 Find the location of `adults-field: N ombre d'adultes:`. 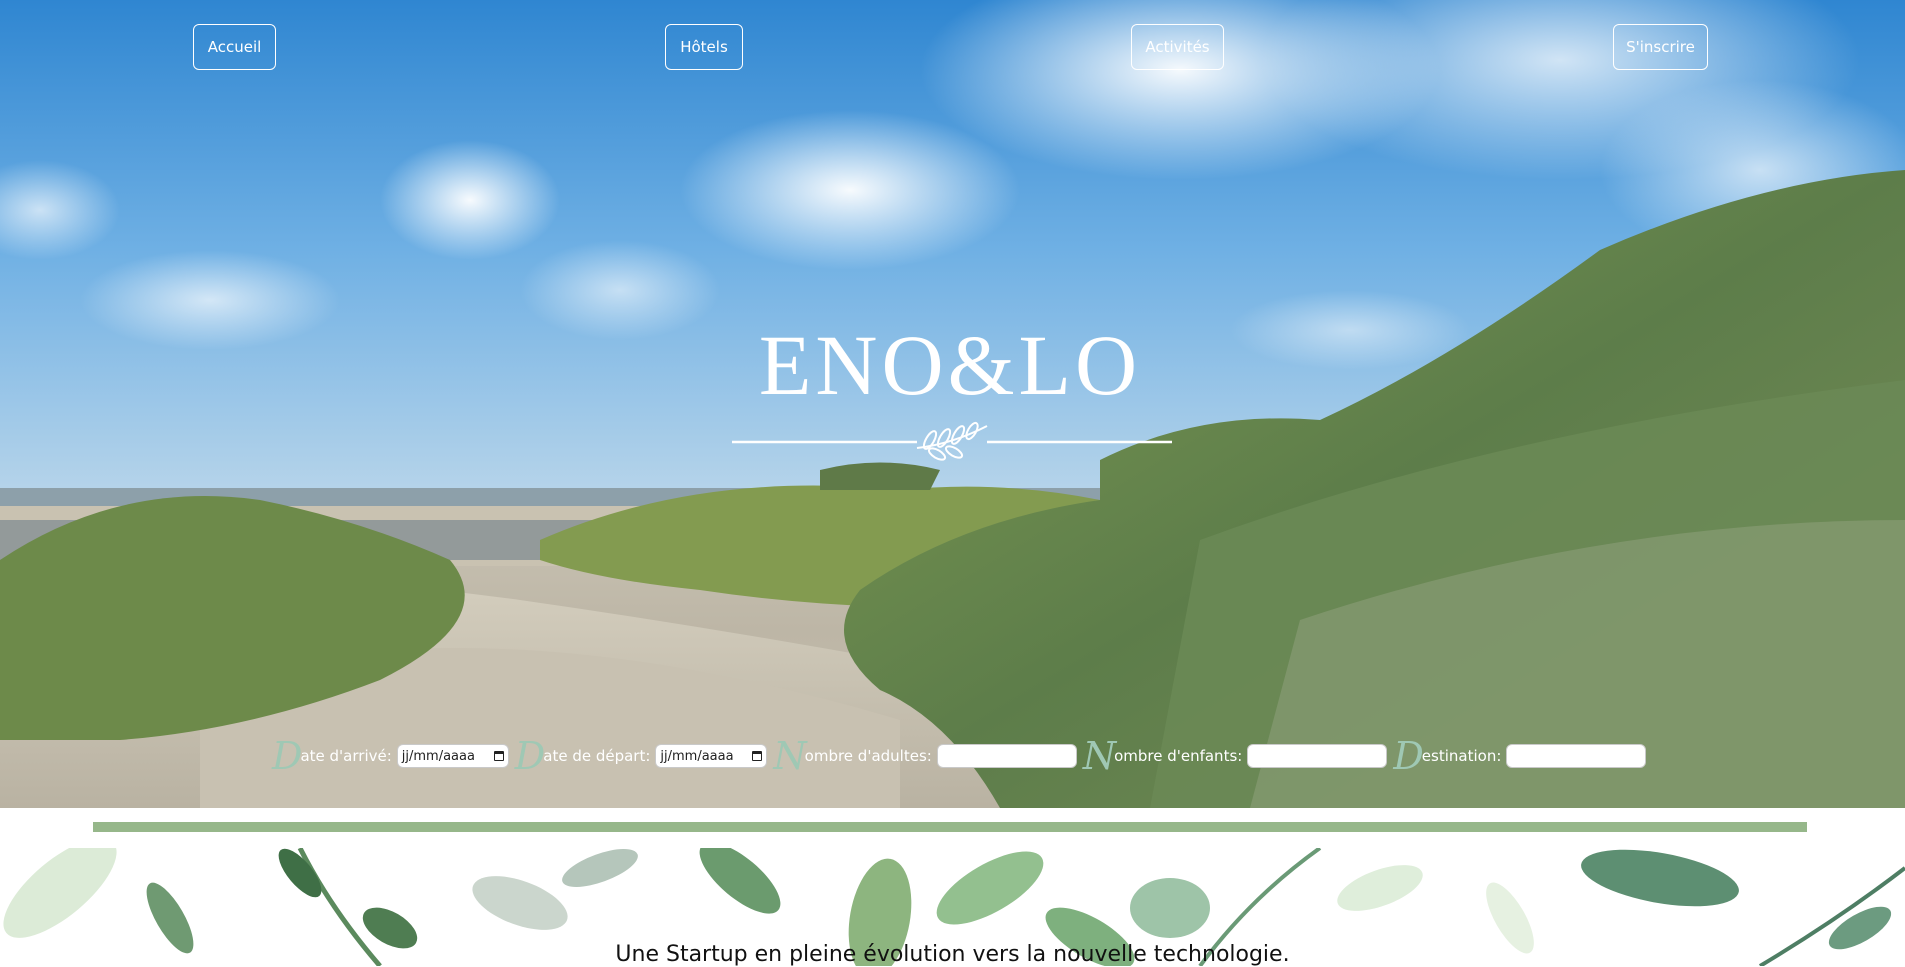

adults-field: N ombre d'adultes: is located at coordinates (925, 756).